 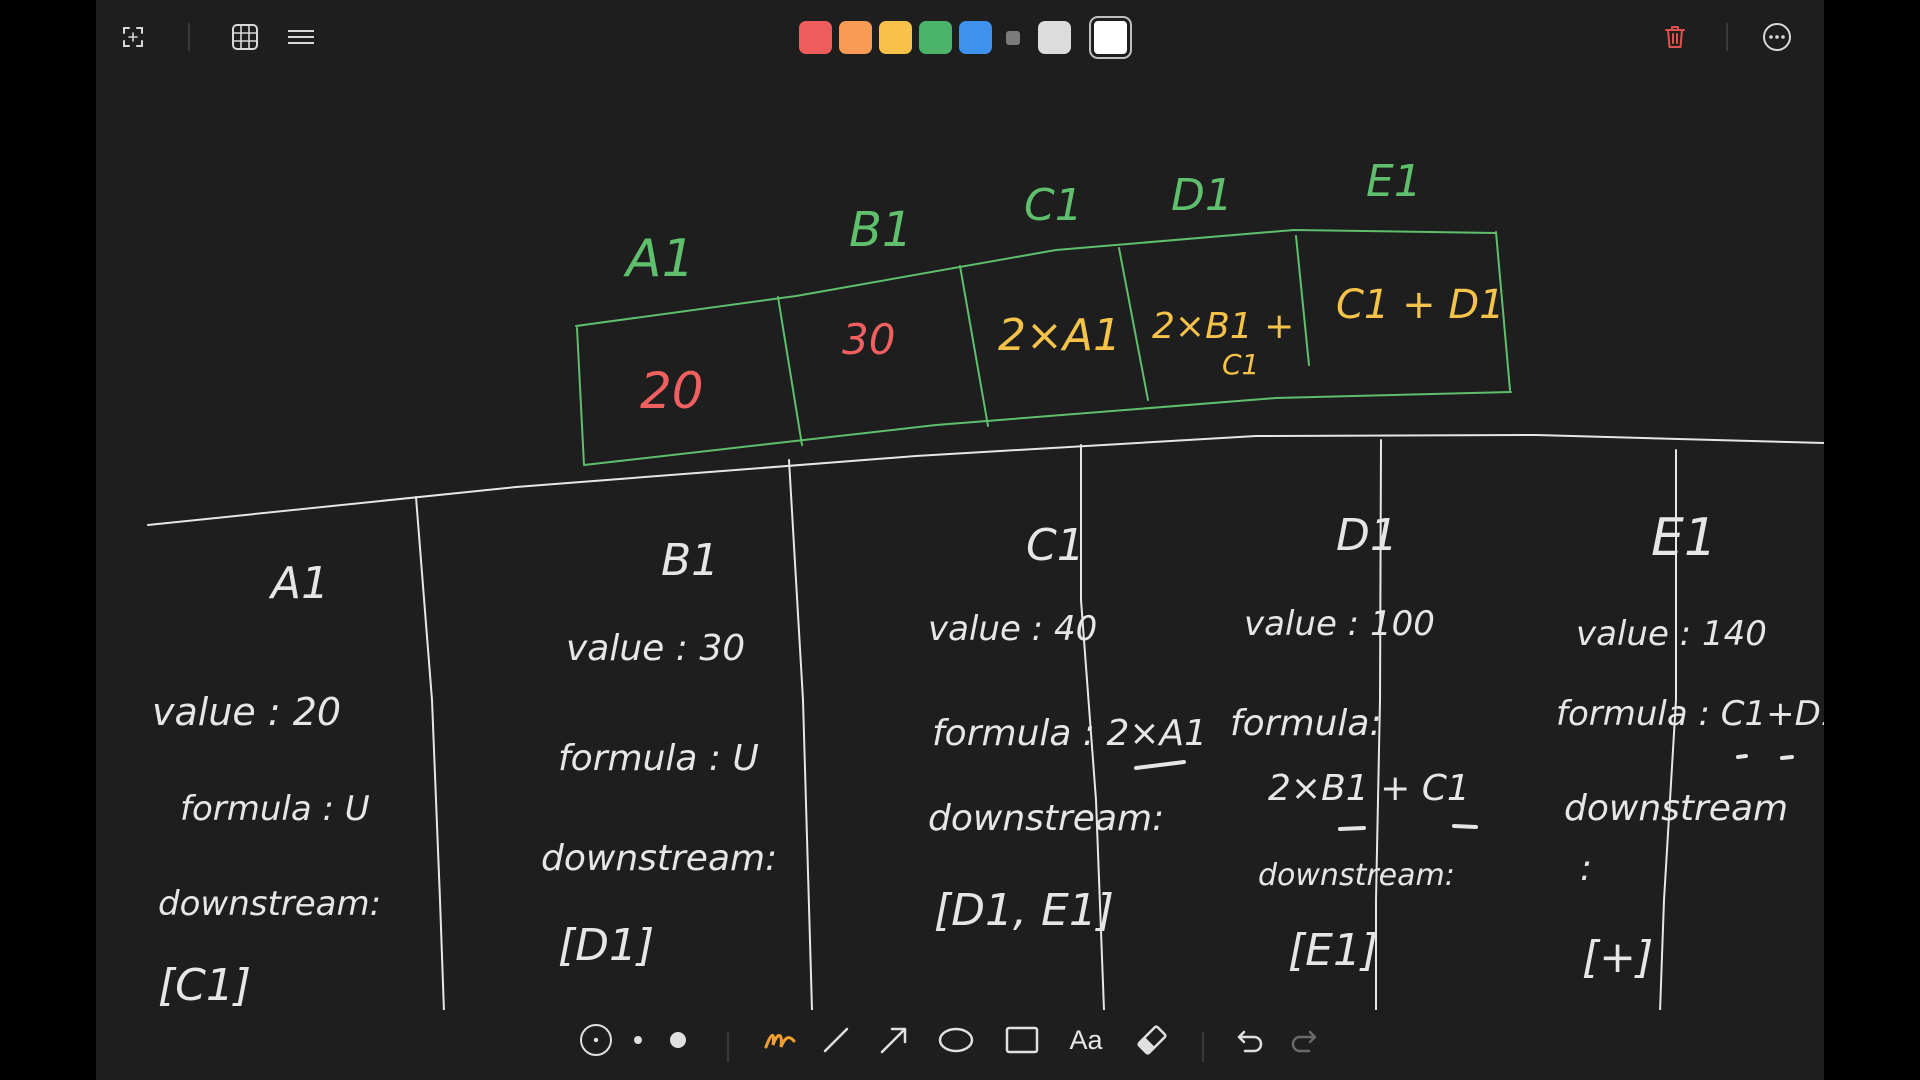 I want to click on cell-b1-value: 30, so click(x=868, y=339).